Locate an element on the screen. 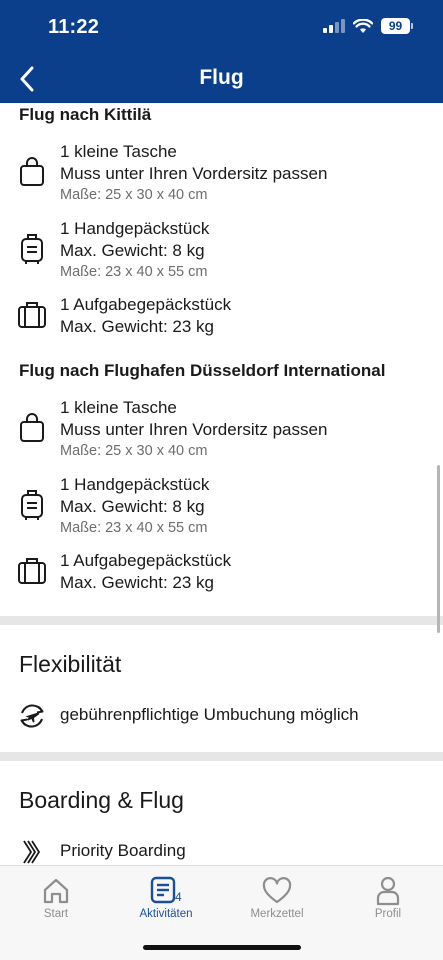 This screenshot has width=443, height=960. home-indicator is located at coordinates (222, 947).